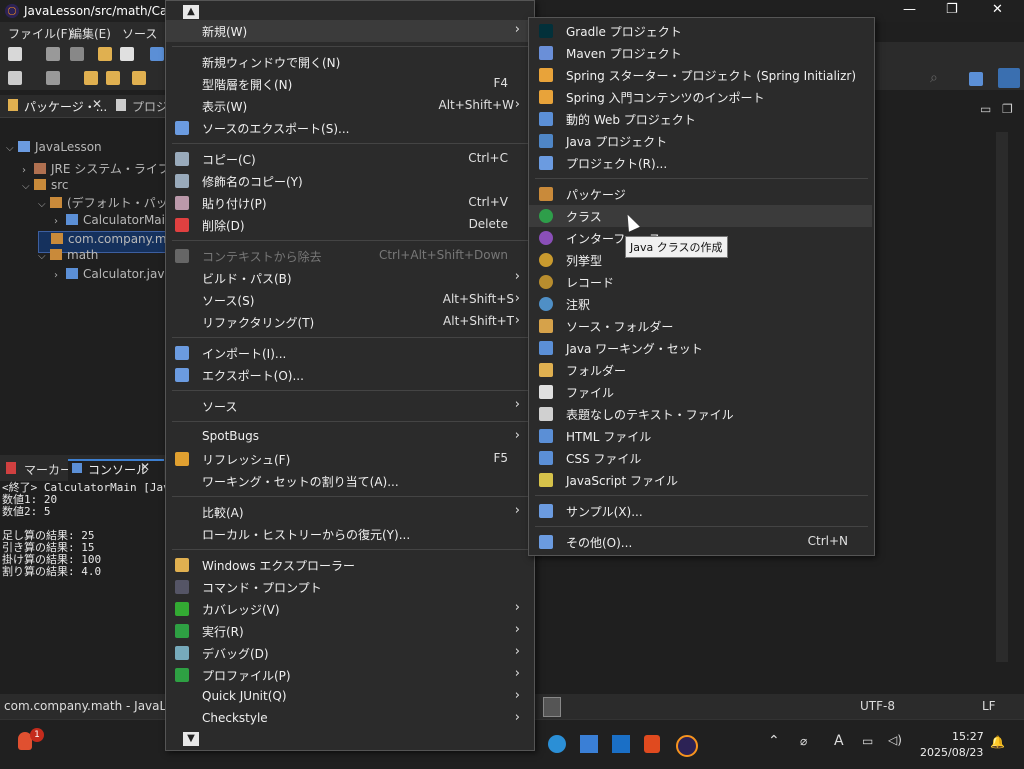 The height and width of the screenshot is (769, 1024). What do you see at coordinates (53, 78) in the screenshot?
I see `pin-icon` at bounding box center [53, 78].